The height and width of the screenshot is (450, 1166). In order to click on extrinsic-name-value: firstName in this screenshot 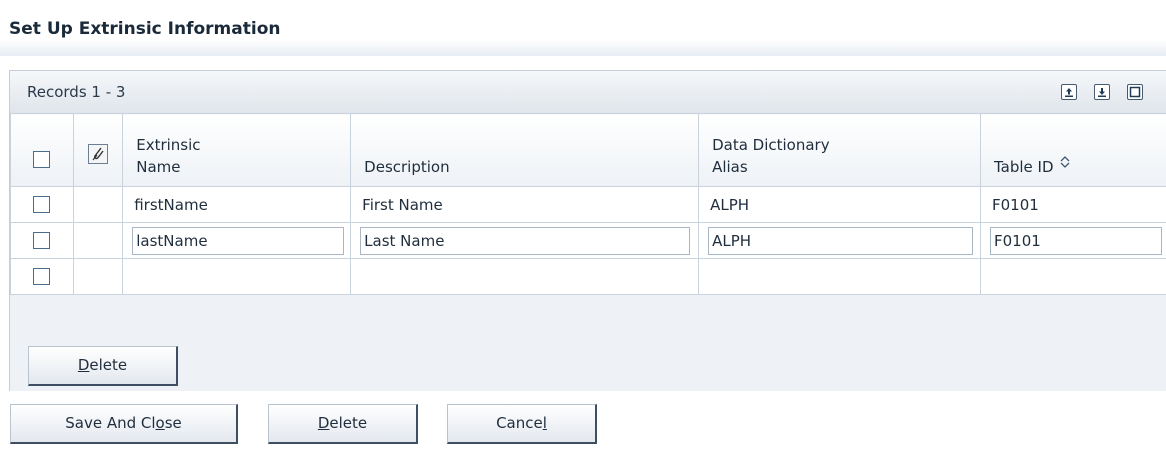, I will do `click(171, 204)`.